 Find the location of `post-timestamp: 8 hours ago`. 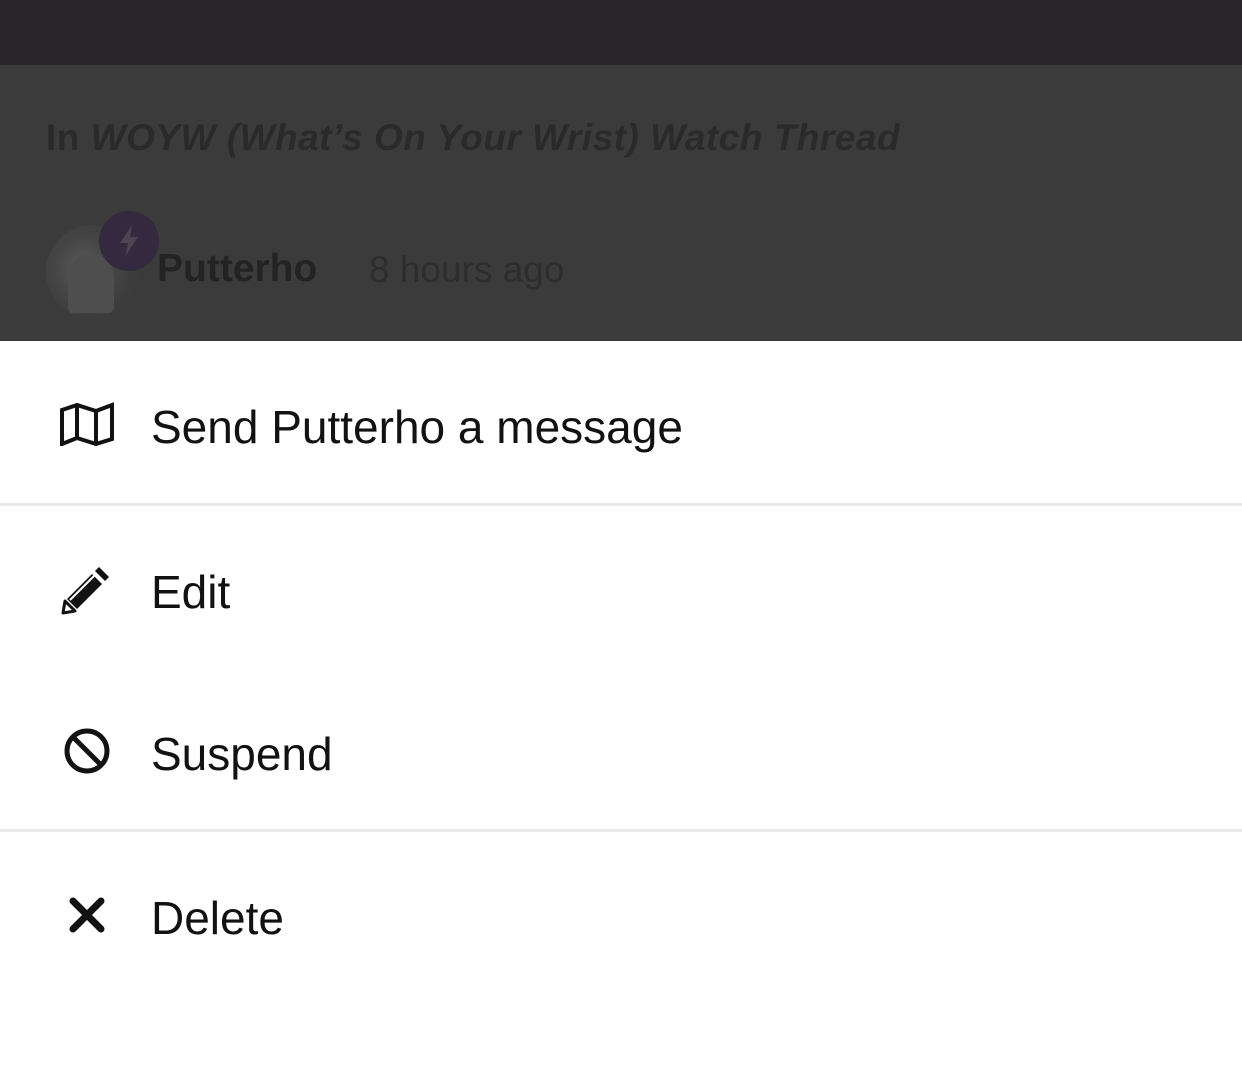

post-timestamp: 8 hours ago is located at coordinates (467, 269).